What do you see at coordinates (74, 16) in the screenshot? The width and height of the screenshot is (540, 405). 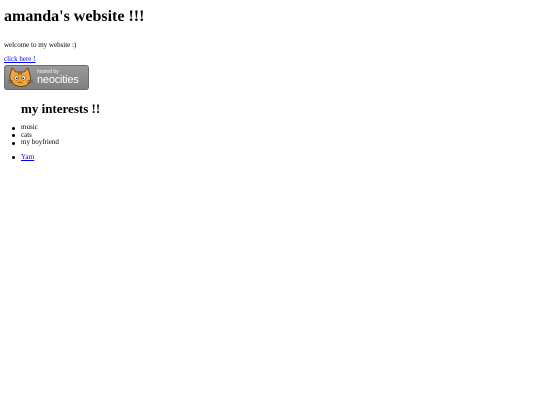 I see `page-title: amanda's website !!!` at bounding box center [74, 16].